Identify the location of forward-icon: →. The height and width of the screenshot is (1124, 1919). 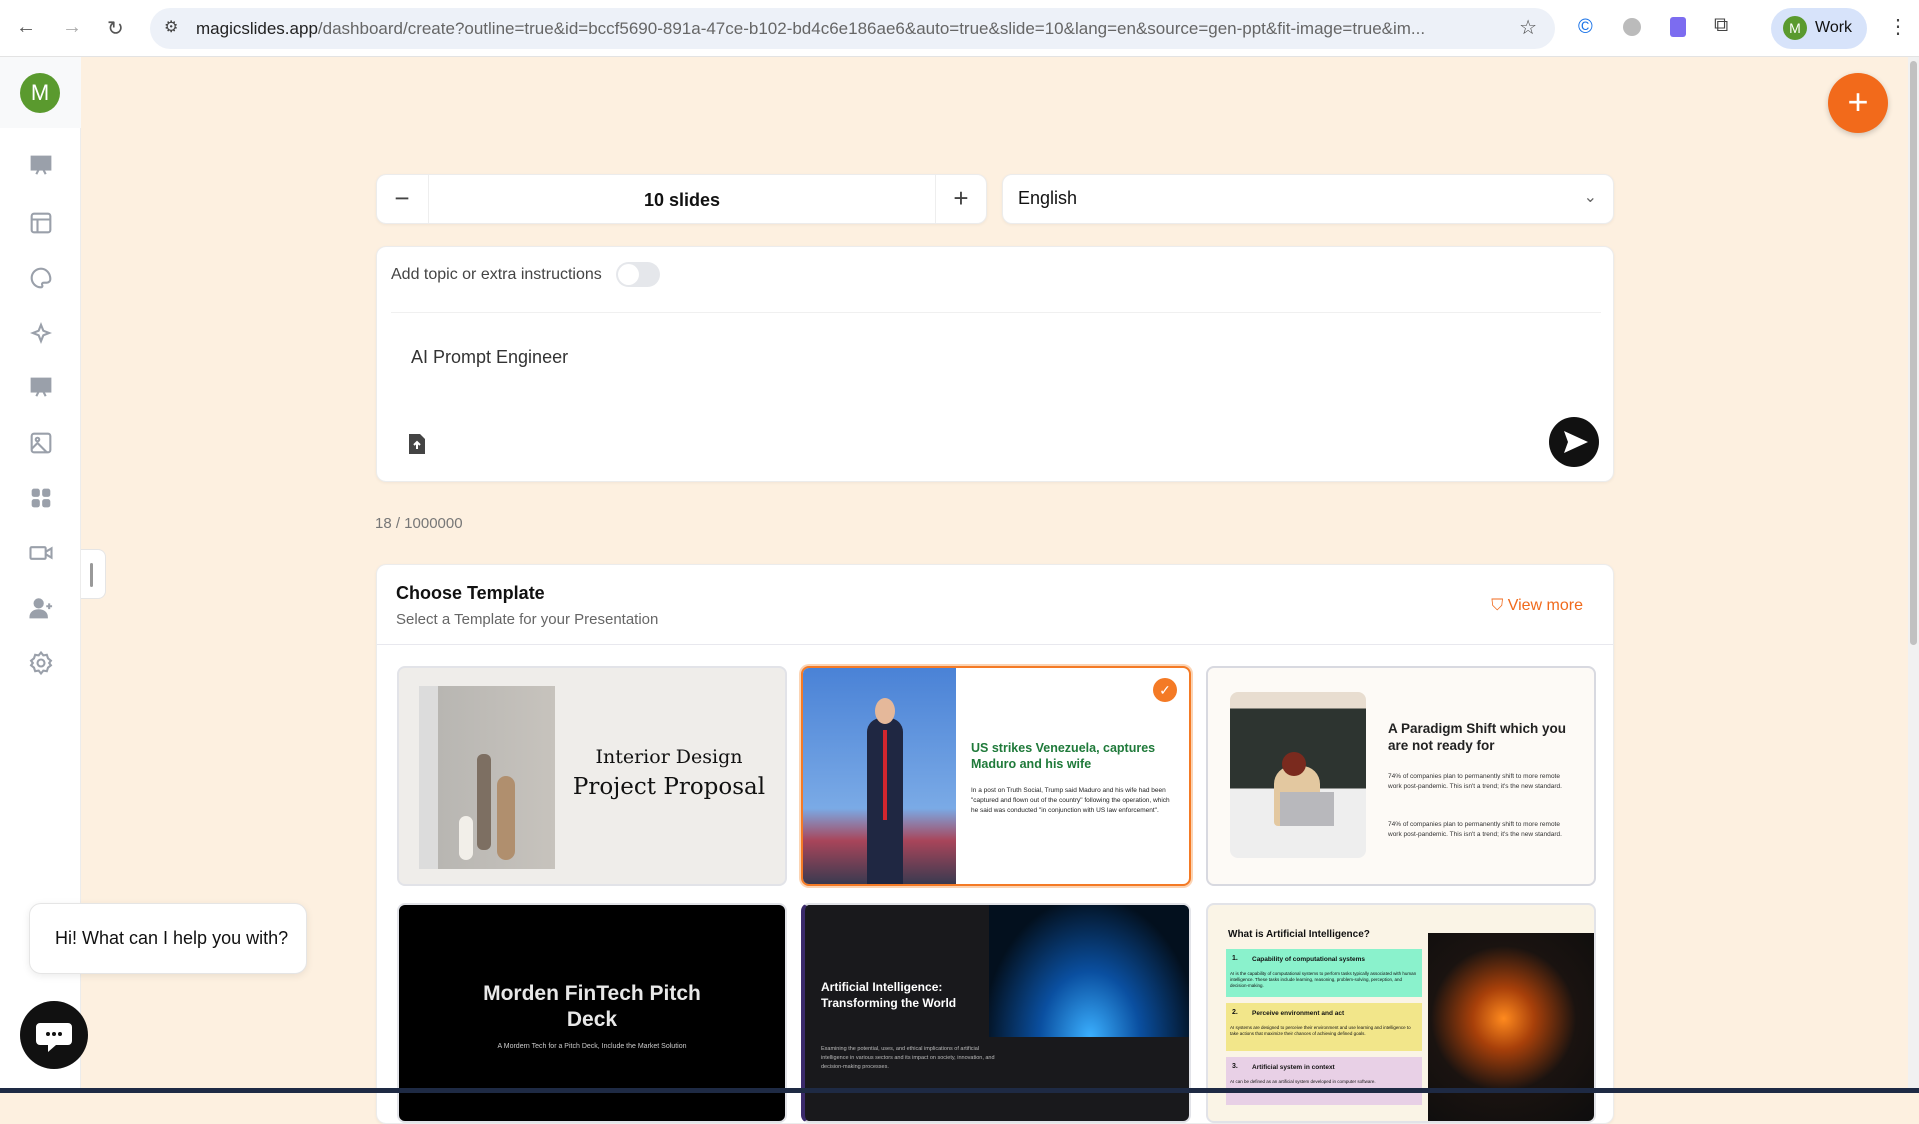
(72, 27).